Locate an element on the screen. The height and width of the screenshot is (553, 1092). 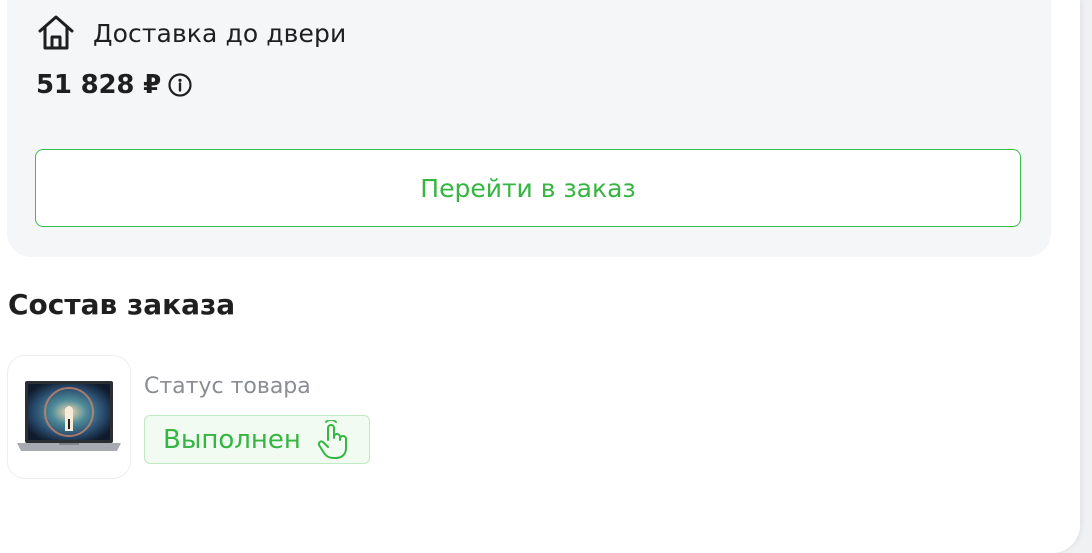
order-price: 51 828 ₽ is located at coordinates (99, 85).